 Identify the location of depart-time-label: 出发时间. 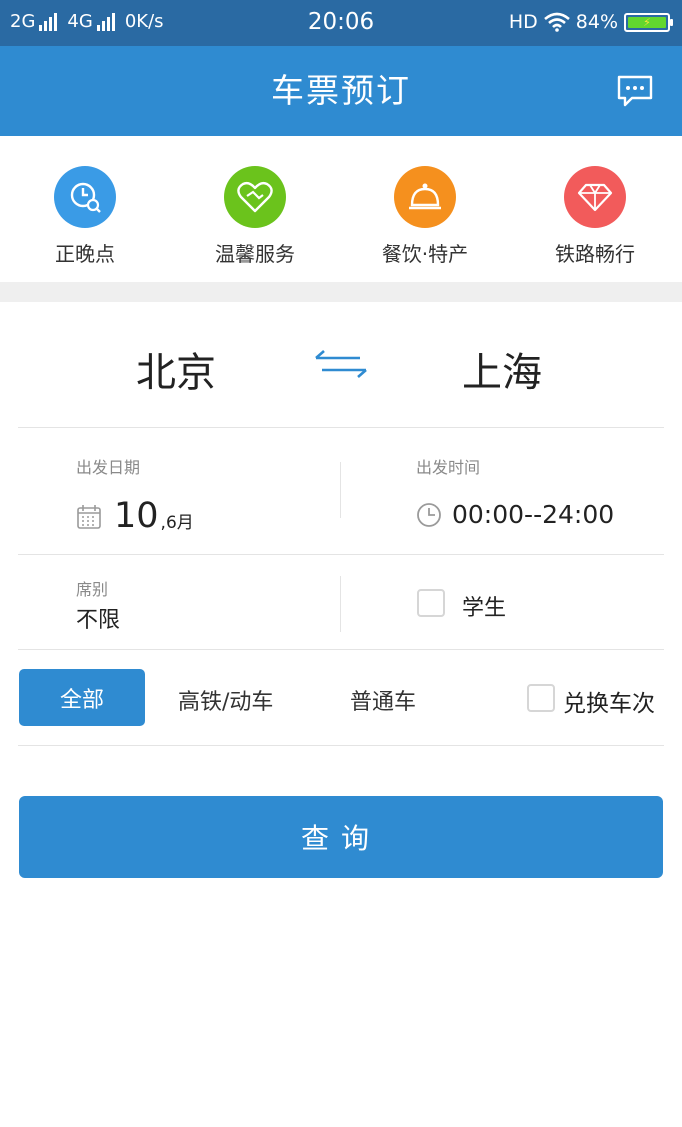
(448, 467).